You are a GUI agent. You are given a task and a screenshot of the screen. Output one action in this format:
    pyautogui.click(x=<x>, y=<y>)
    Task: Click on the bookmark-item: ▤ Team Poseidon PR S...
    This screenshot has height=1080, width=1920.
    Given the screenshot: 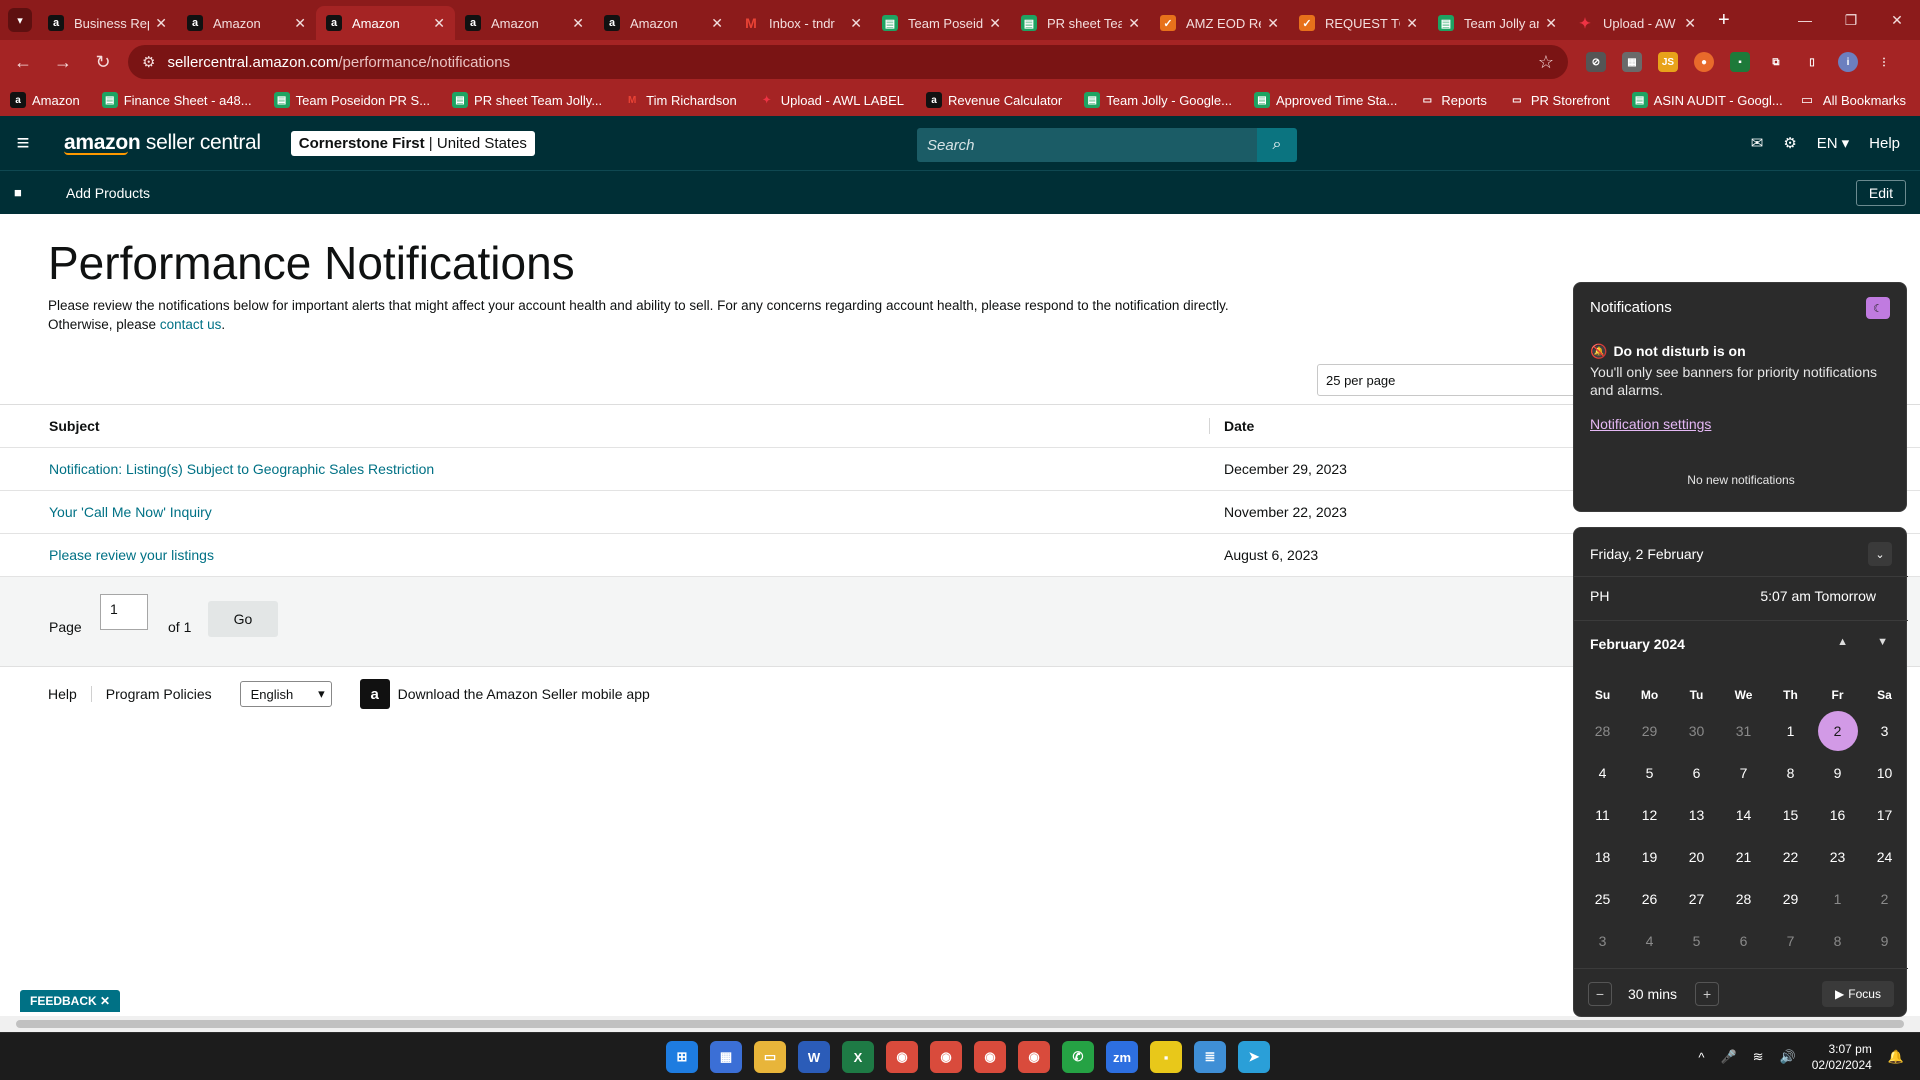 What is the action you would take?
    pyautogui.click(x=351, y=100)
    